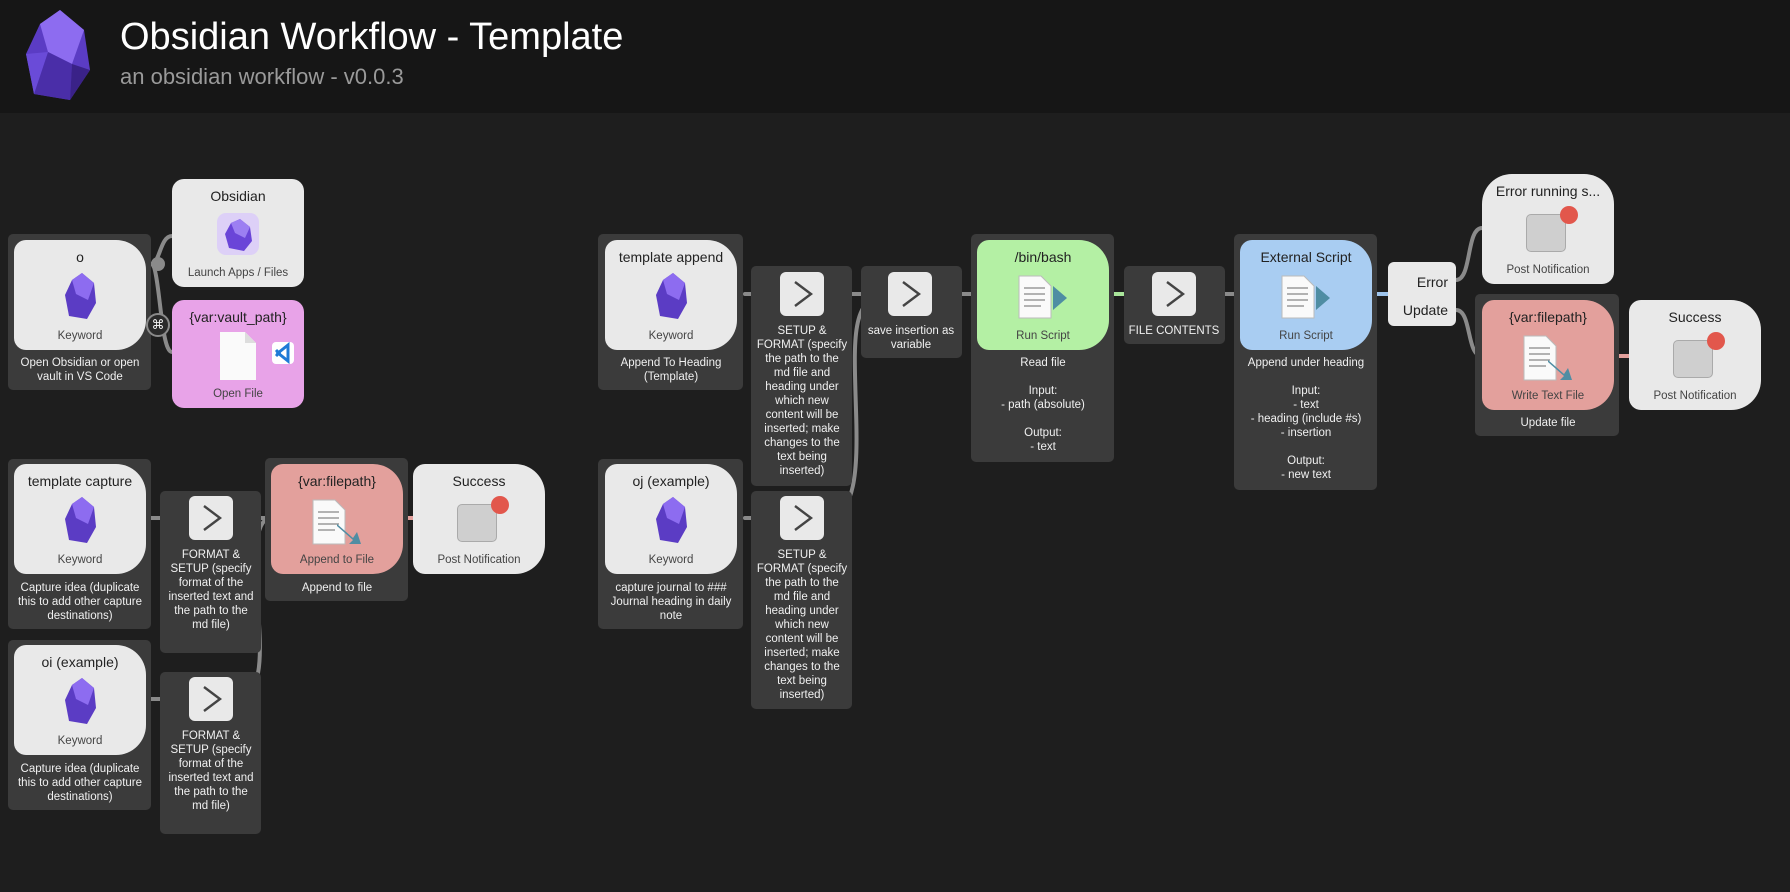 The width and height of the screenshot is (1790, 892). Describe the element at coordinates (80, 370) in the screenshot. I see `keyword-o-note: Open Obsidian or open vault in VS Code` at that location.